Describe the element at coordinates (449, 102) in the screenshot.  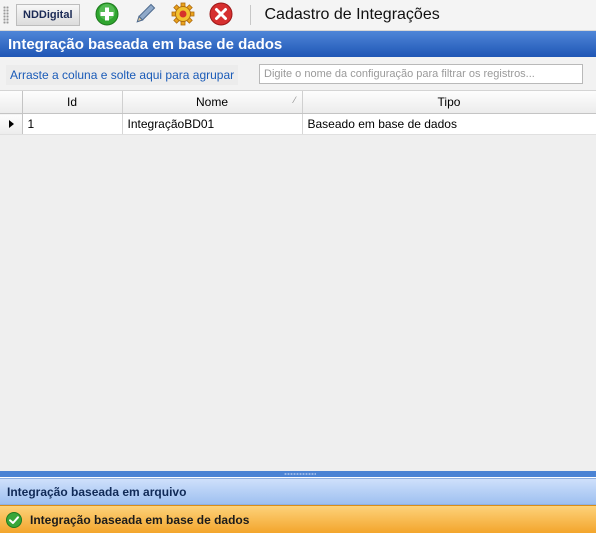
I see `column-header-tipo: Tipo` at that location.